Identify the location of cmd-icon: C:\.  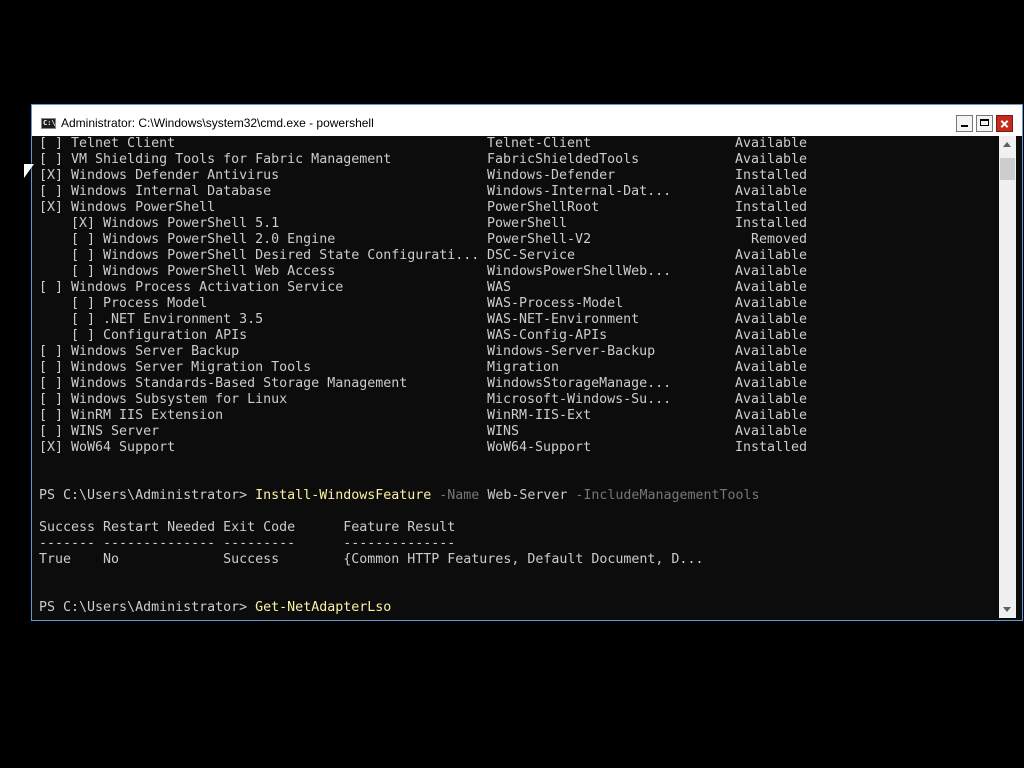
(48, 123).